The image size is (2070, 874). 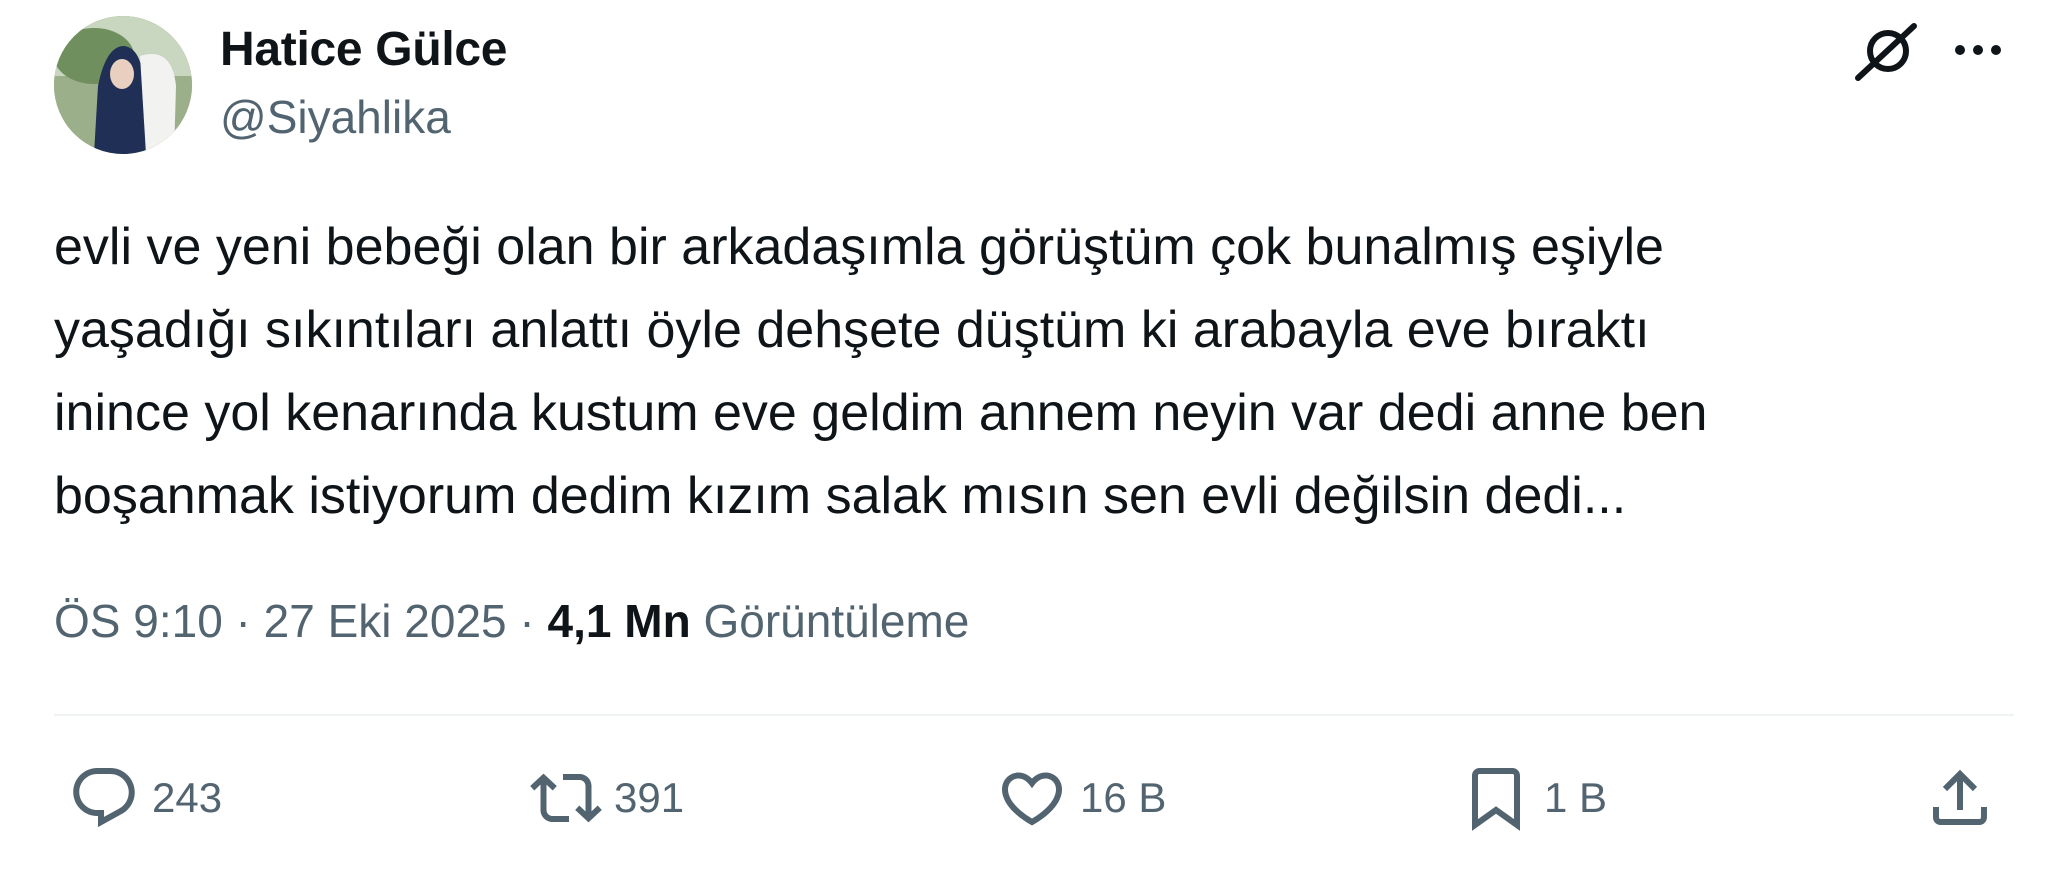 I want to click on views-label: Görüntüleme, so click(x=830, y=621).